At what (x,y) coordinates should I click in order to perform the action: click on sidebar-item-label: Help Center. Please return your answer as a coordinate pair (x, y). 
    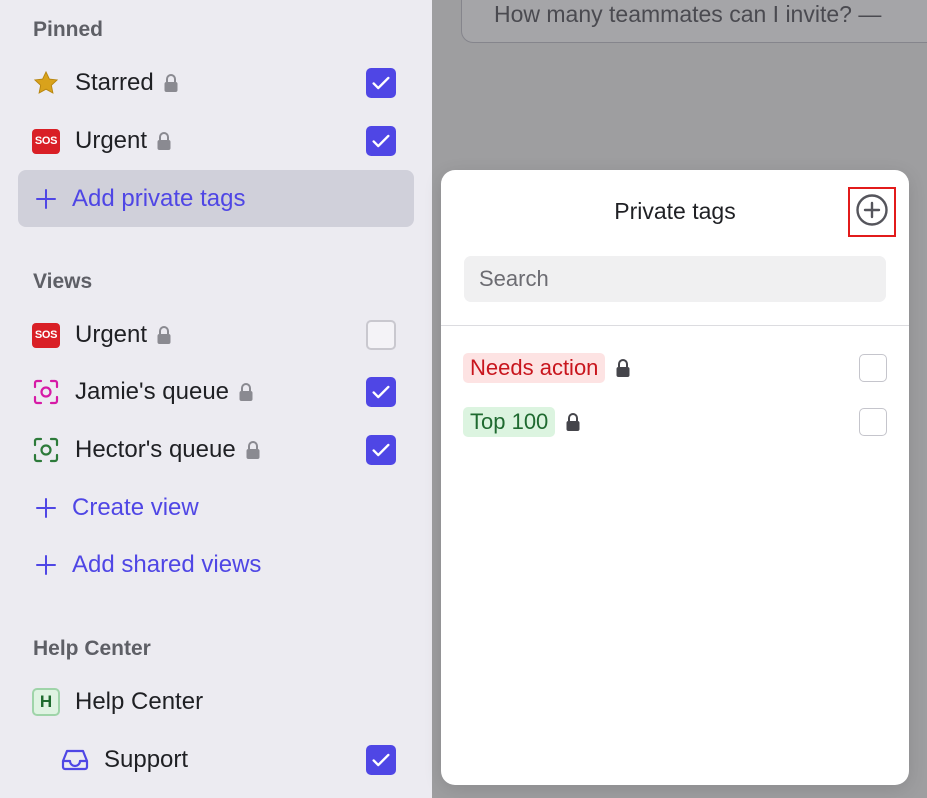
    Looking at the image, I should click on (139, 701).